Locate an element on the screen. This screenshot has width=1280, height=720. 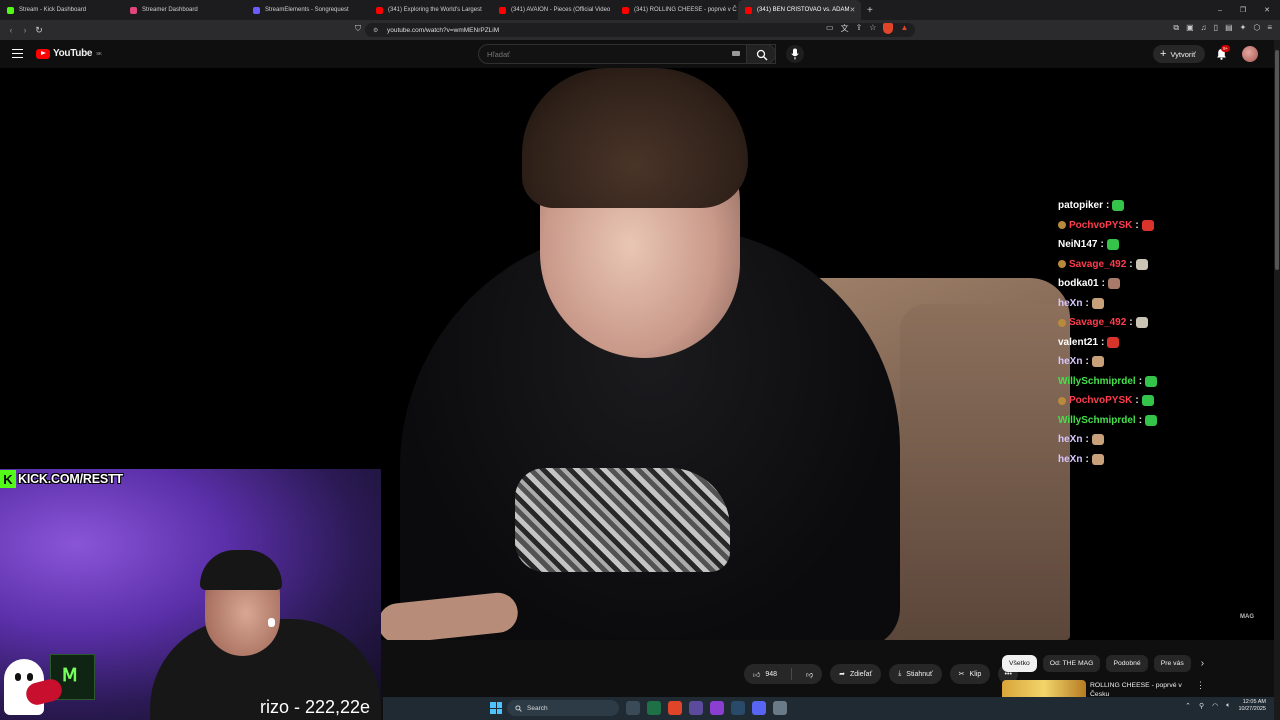
translate-icon: 文 is located at coordinates (845, 28).